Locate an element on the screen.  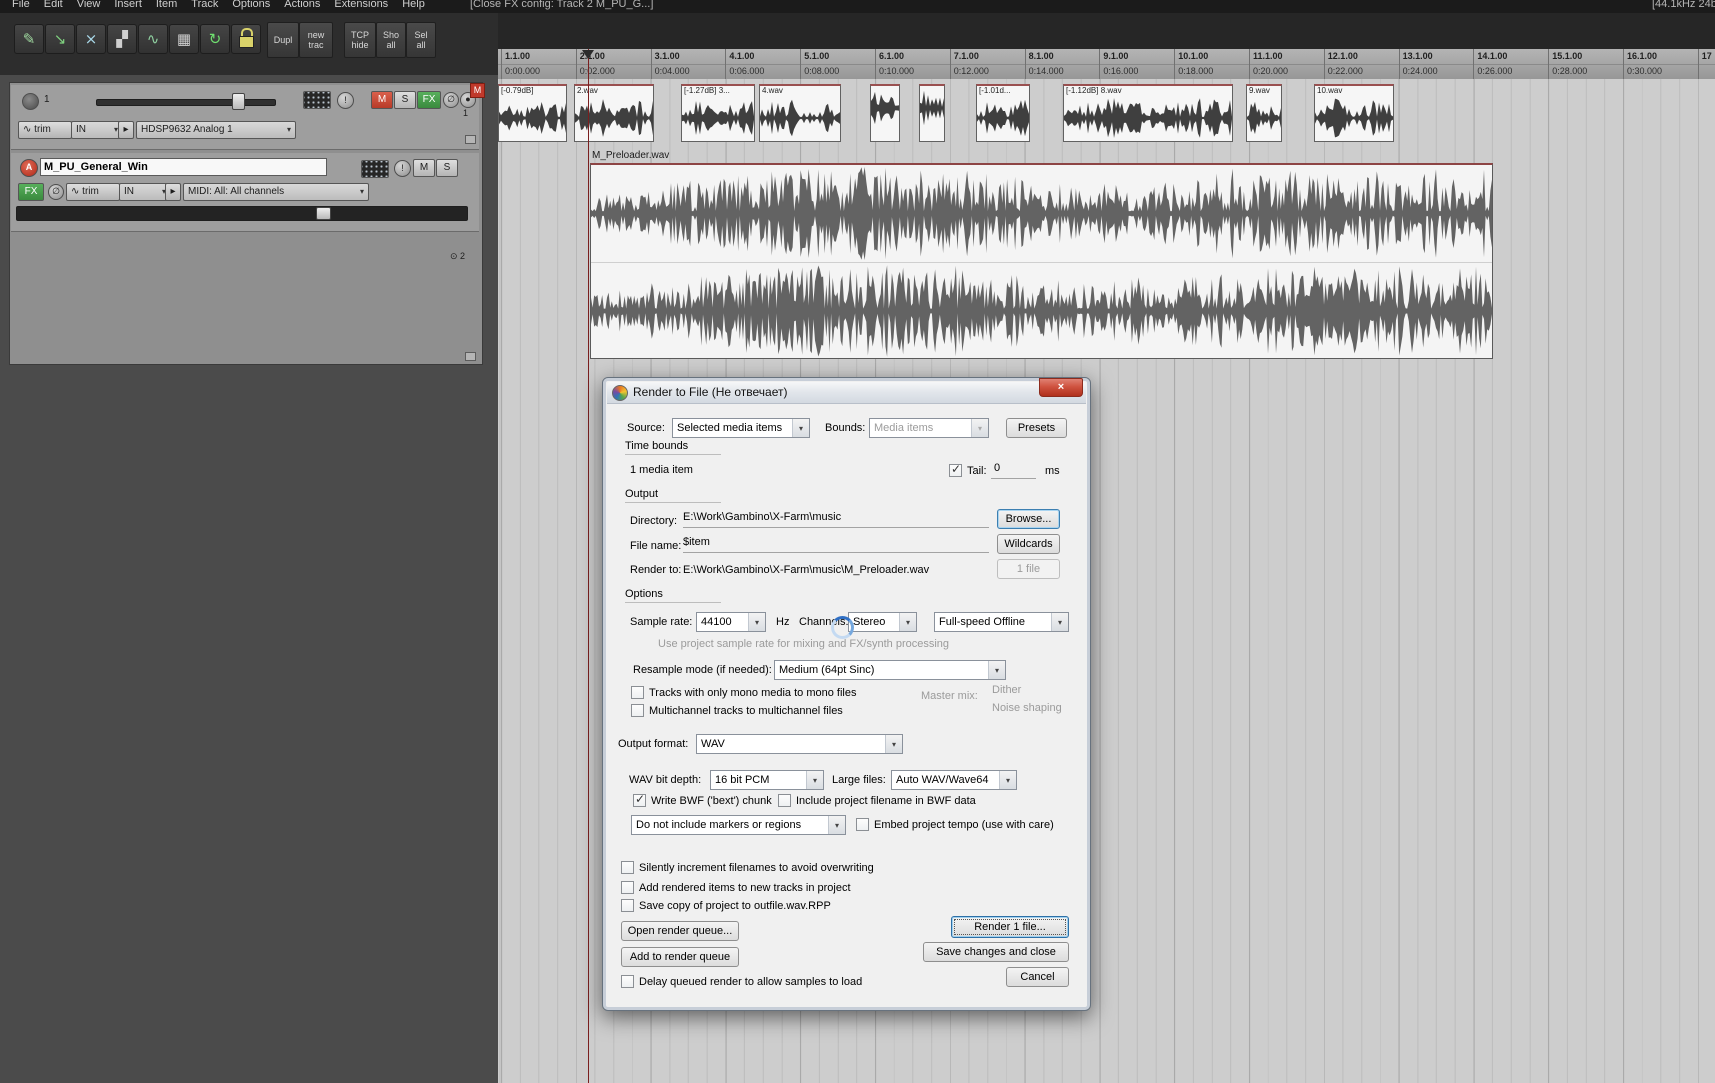
save-copy-checkbox is located at coordinates (627, 905).